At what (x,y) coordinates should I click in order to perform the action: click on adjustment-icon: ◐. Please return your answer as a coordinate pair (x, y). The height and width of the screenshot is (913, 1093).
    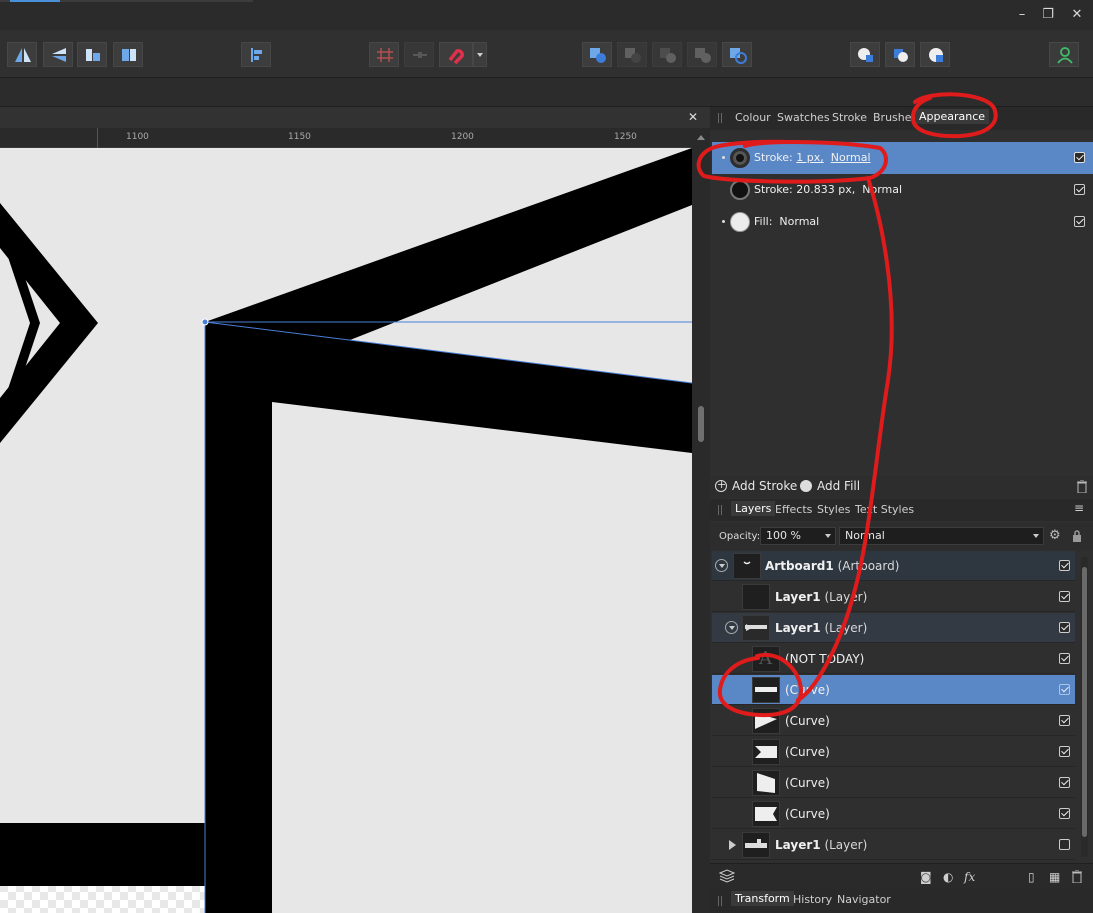
    Looking at the image, I should click on (948, 877).